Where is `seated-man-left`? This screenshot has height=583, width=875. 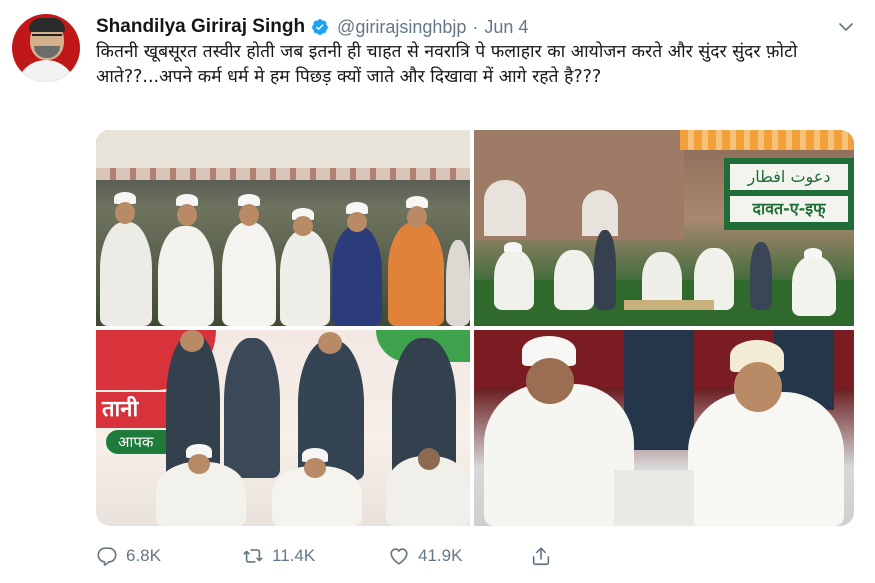
seated-man-left is located at coordinates (559, 455).